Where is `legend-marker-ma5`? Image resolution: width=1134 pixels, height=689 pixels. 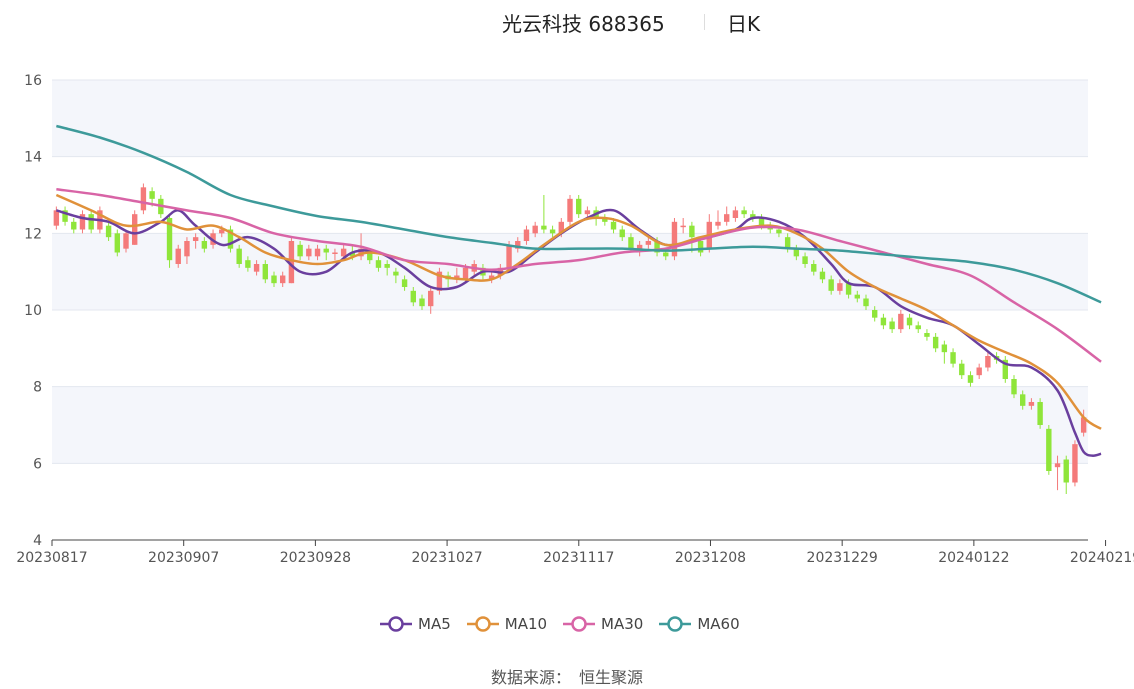 legend-marker-ma5 is located at coordinates (396, 624).